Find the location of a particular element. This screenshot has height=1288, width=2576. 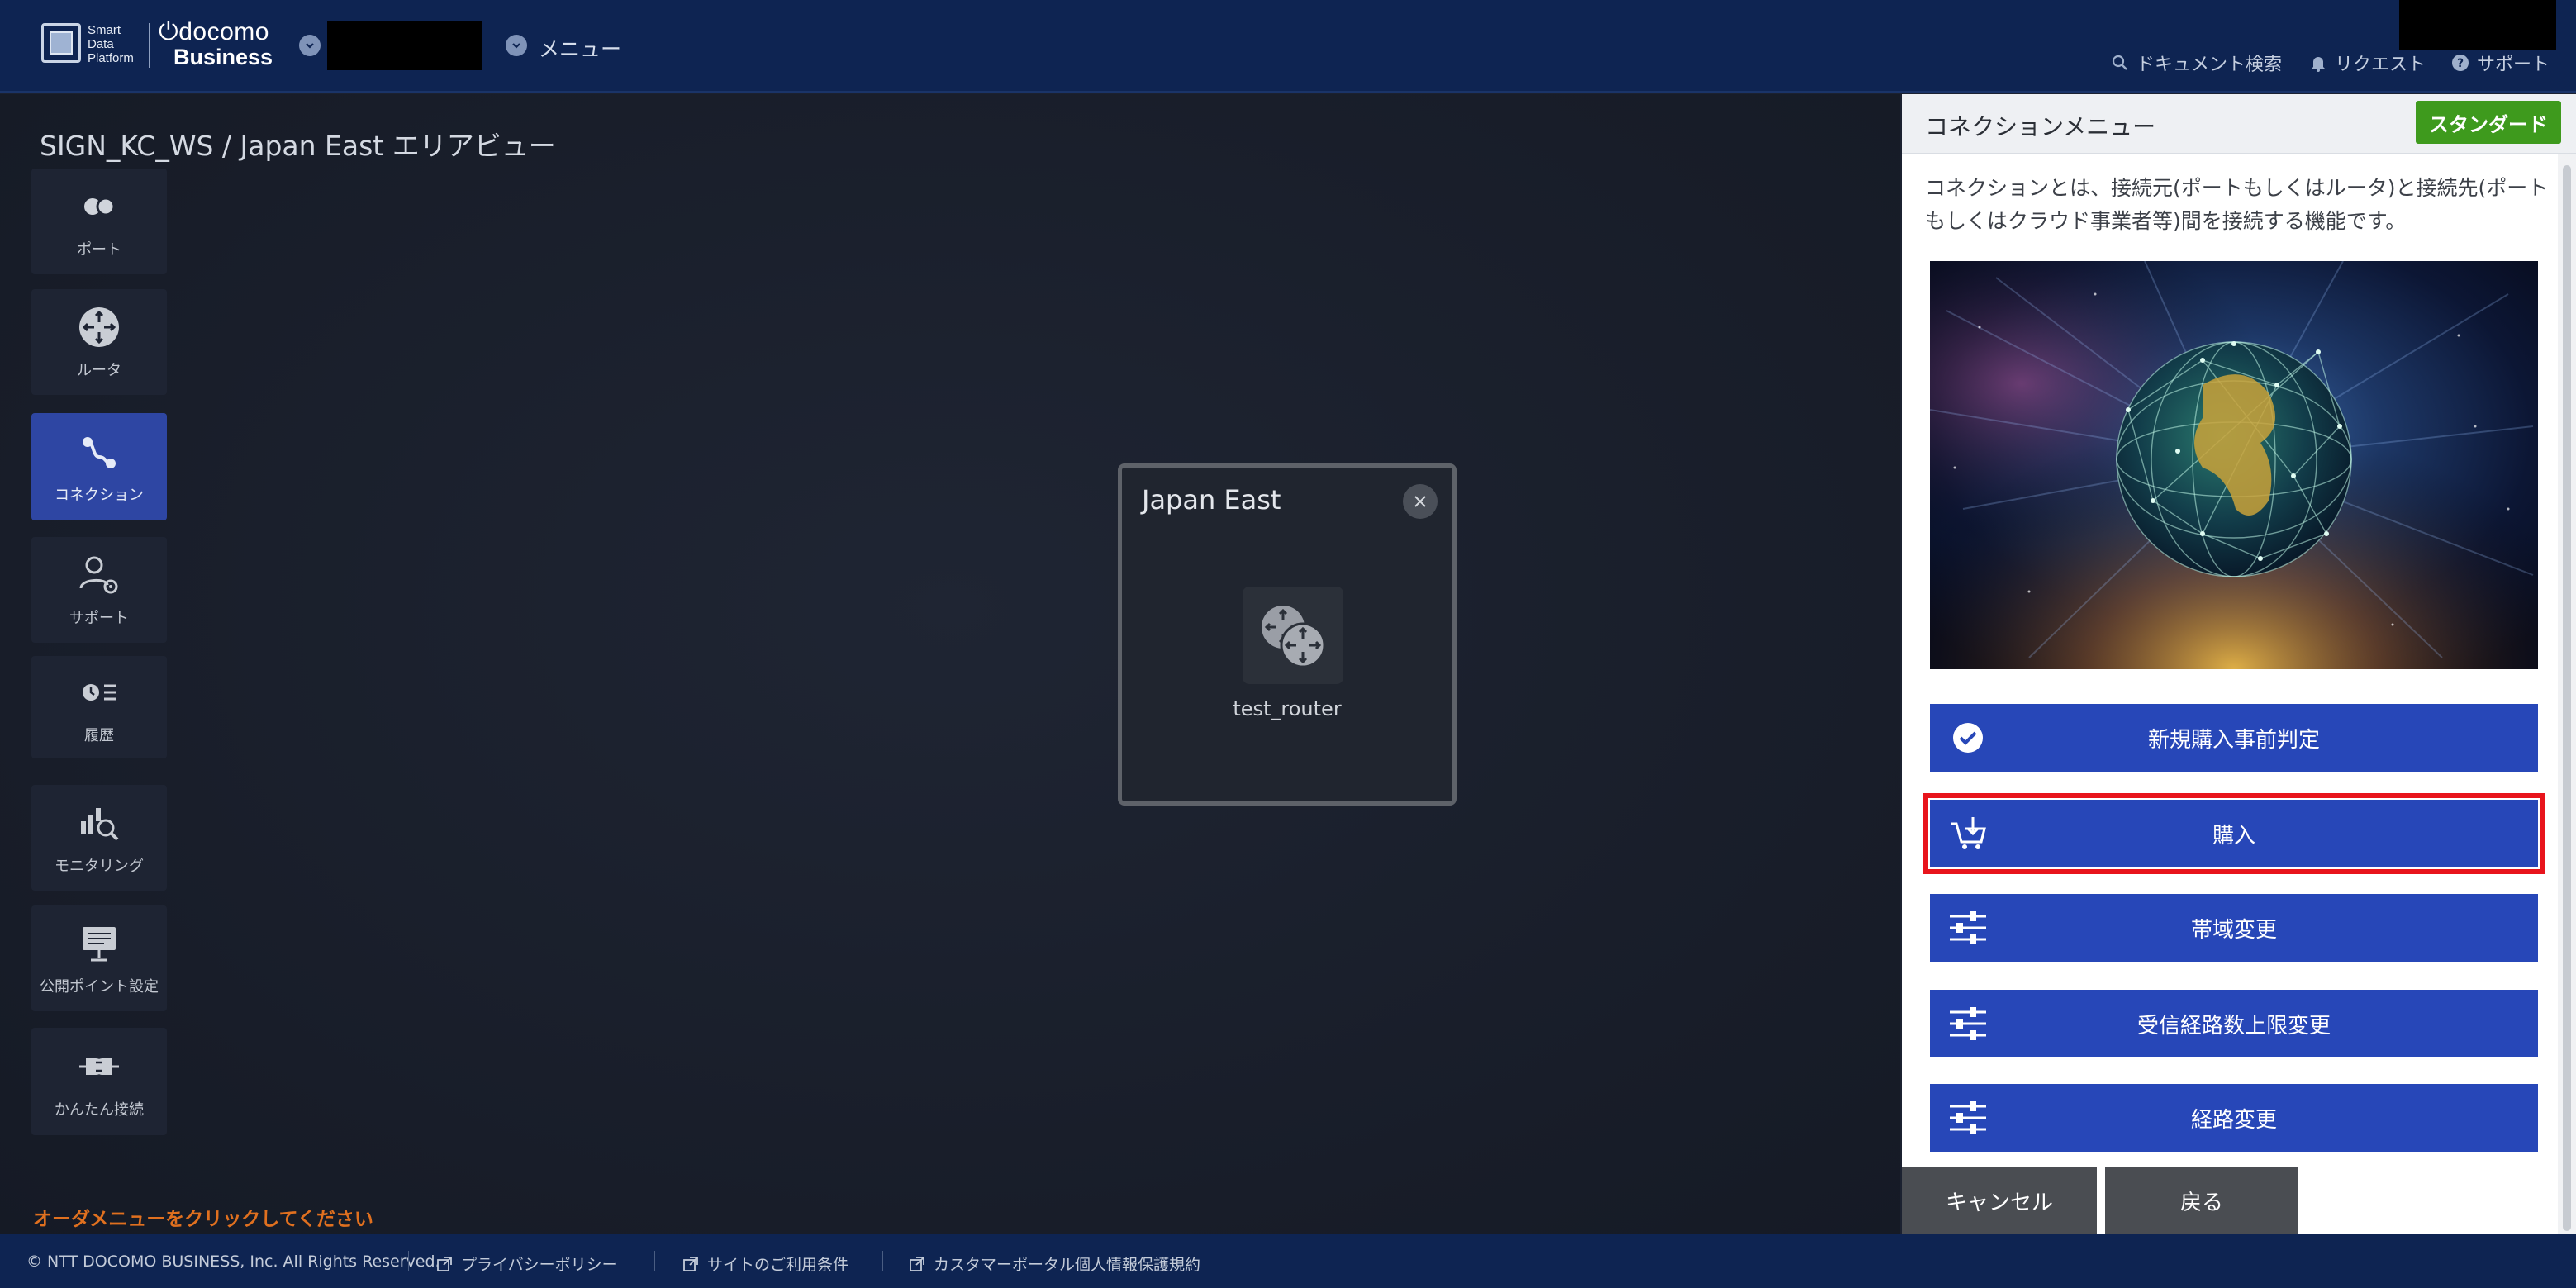

action-label: 購入 is located at coordinates (2233, 835).